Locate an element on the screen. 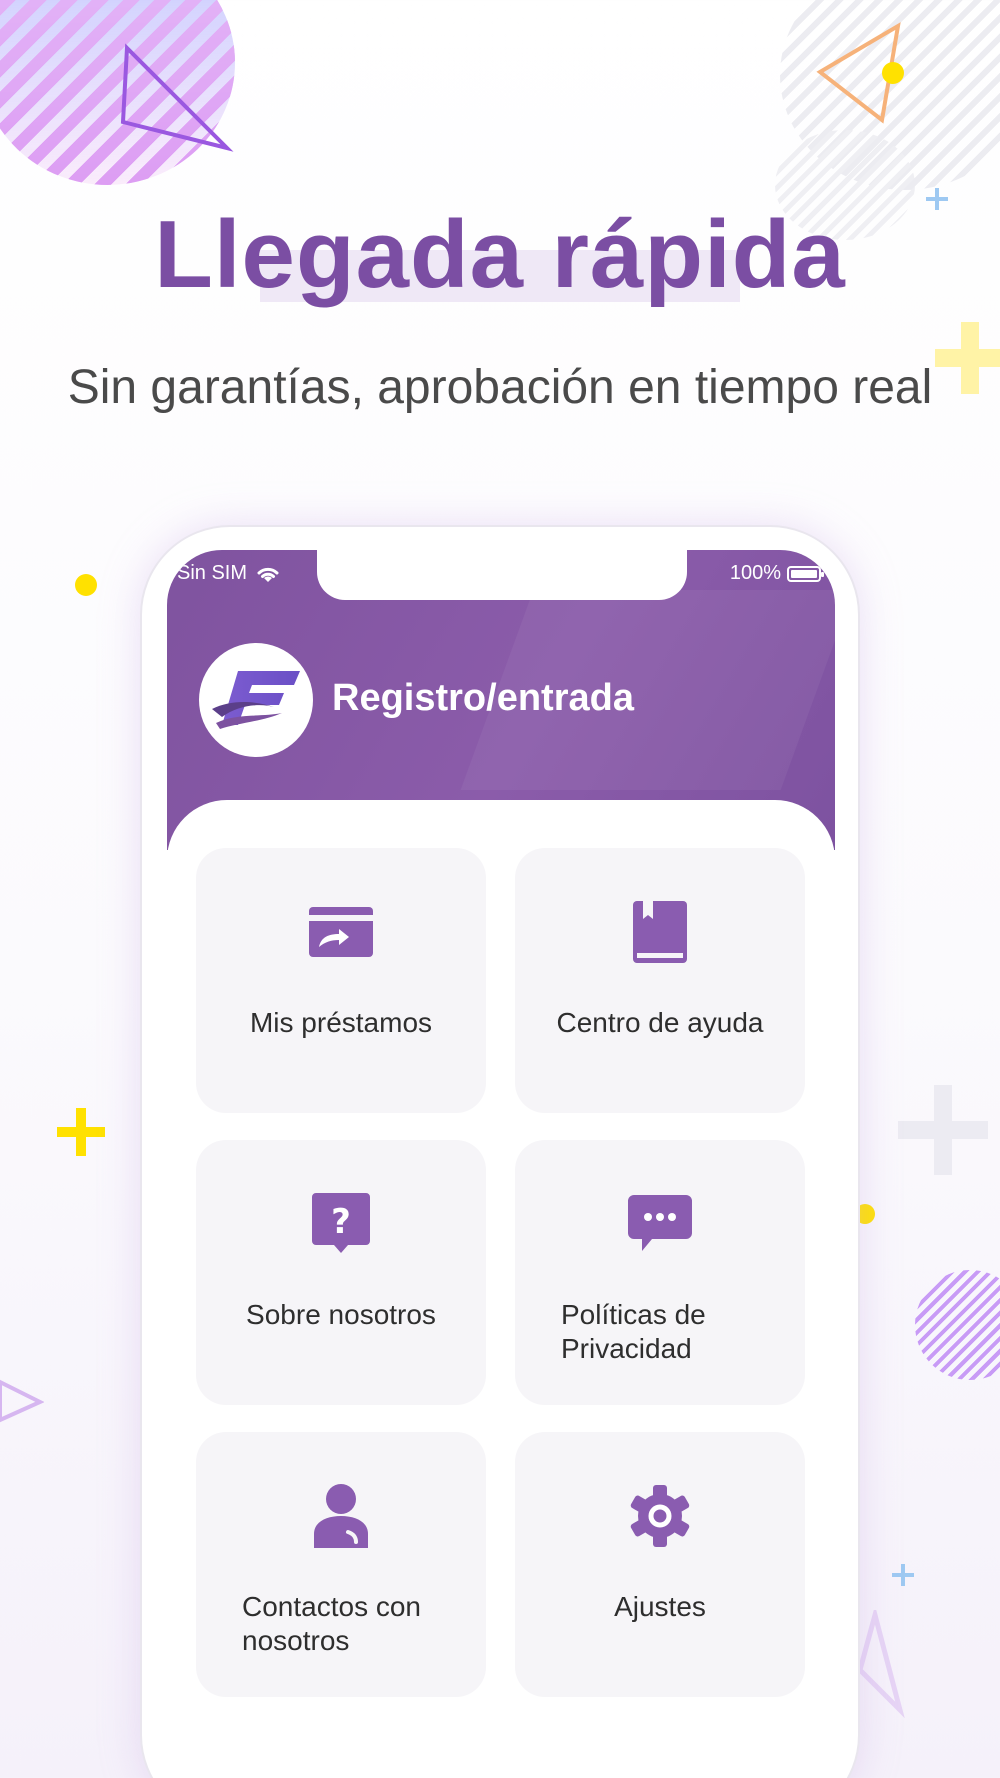  gear-icon is located at coordinates (660, 1516).